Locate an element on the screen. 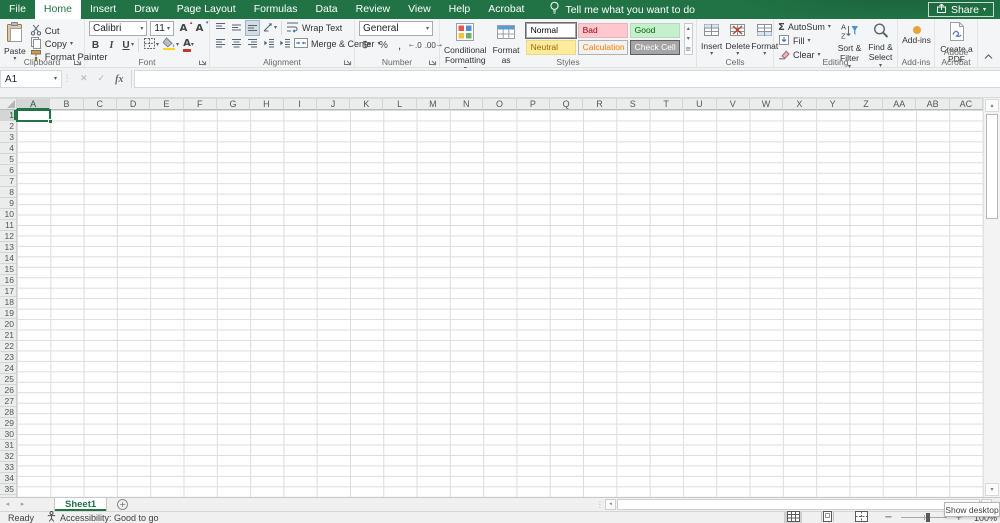  horizontal-scrollbar: ⋮ ◂ ▸ is located at coordinates (794, 504).